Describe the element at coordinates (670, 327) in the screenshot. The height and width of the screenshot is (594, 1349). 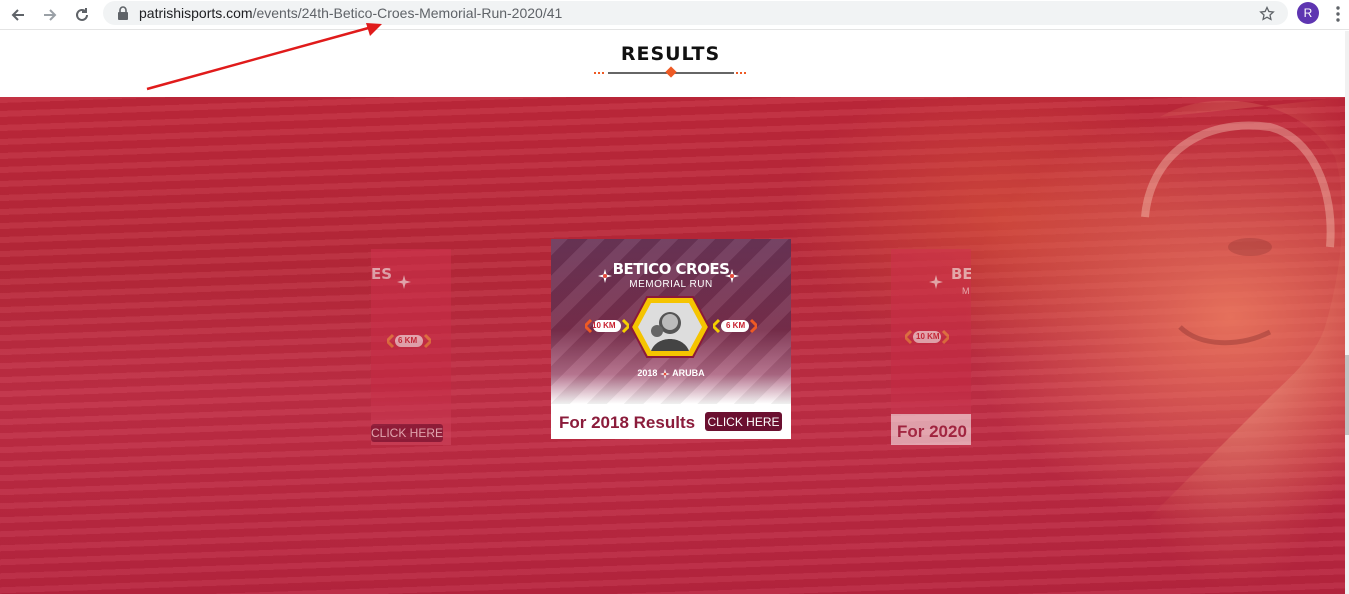
I see `portrait-hexagon-badge` at that location.